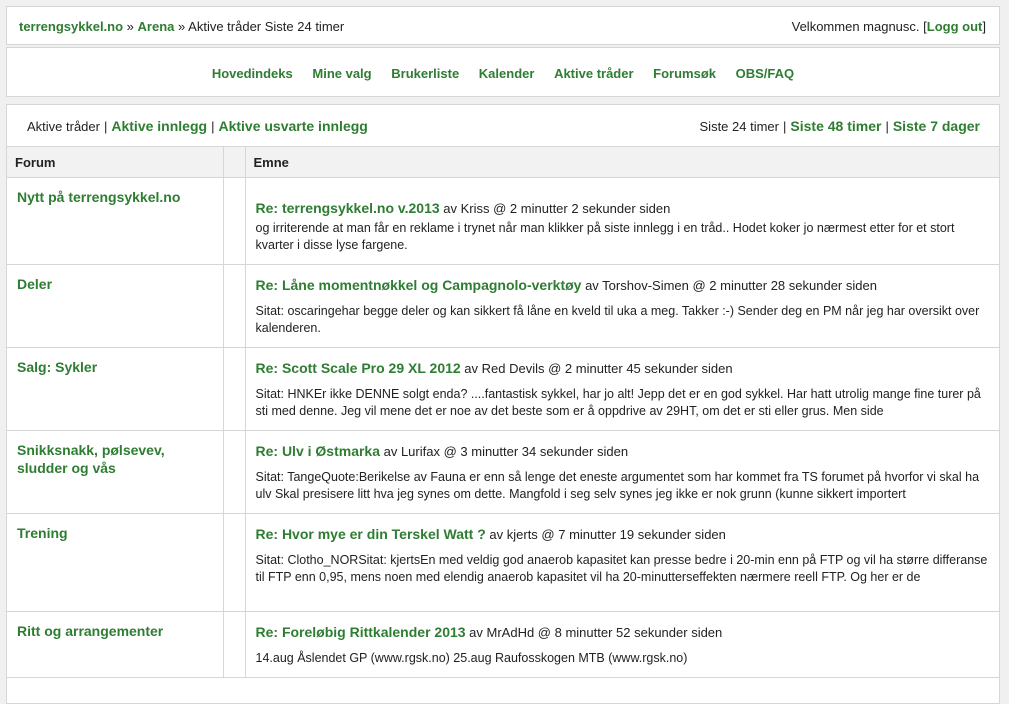 The width and height of the screenshot is (1009, 704). What do you see at coordinates (507, 73) in the screenshot?
I see `nav-kalender: Kalender` at bounding box center [507, 73].